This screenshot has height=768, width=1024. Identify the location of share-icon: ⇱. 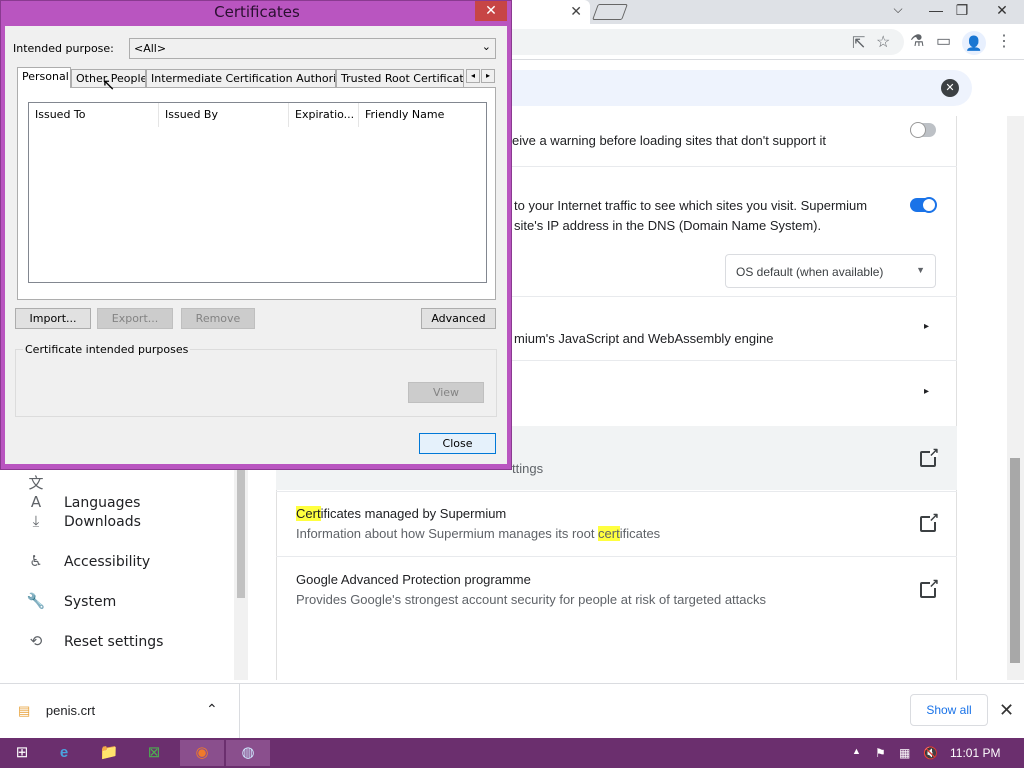
(858, 43).